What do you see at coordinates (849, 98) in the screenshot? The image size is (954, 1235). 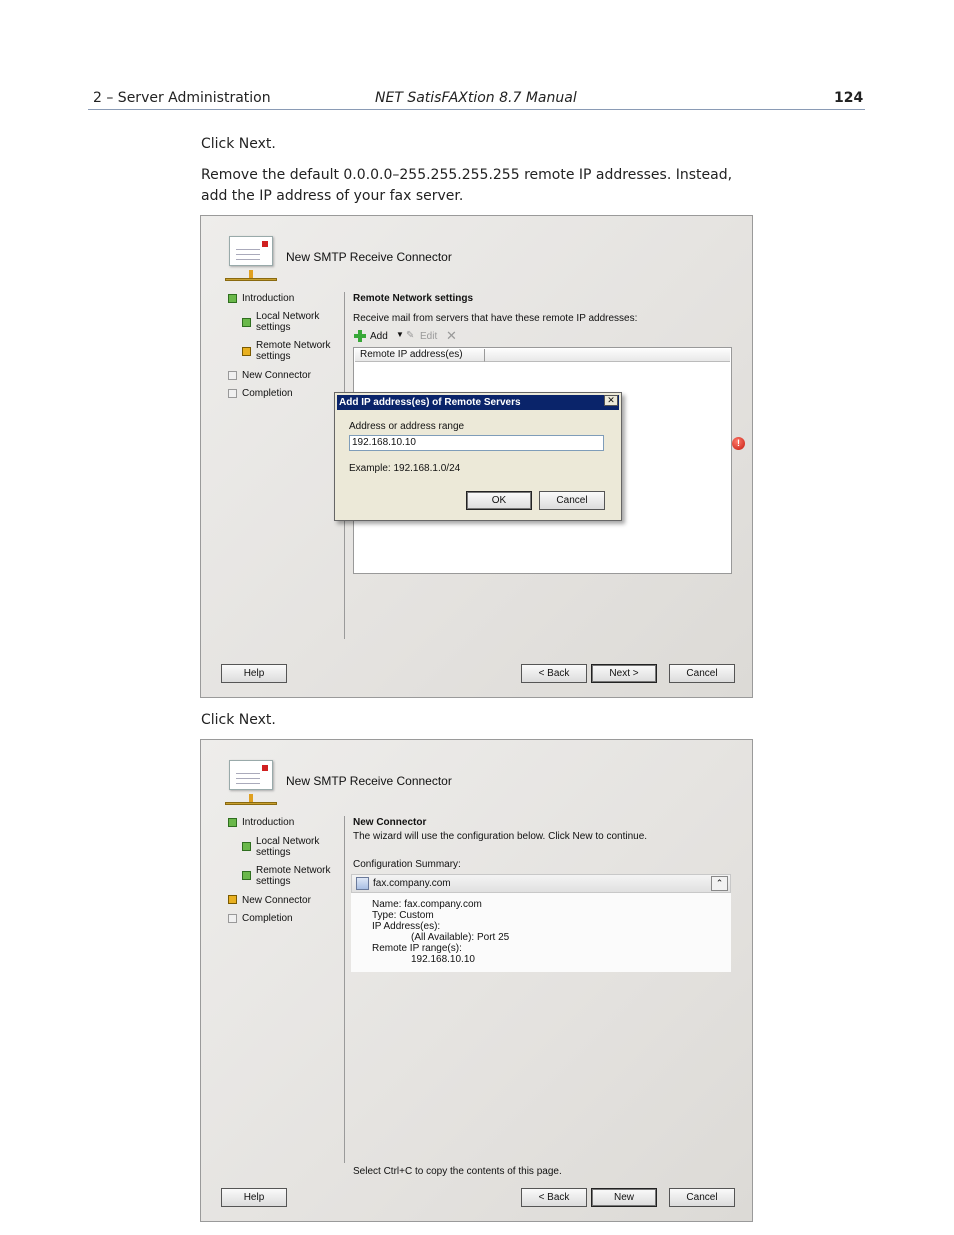 I see `page-number: 124` at bounding box center [849, 98].